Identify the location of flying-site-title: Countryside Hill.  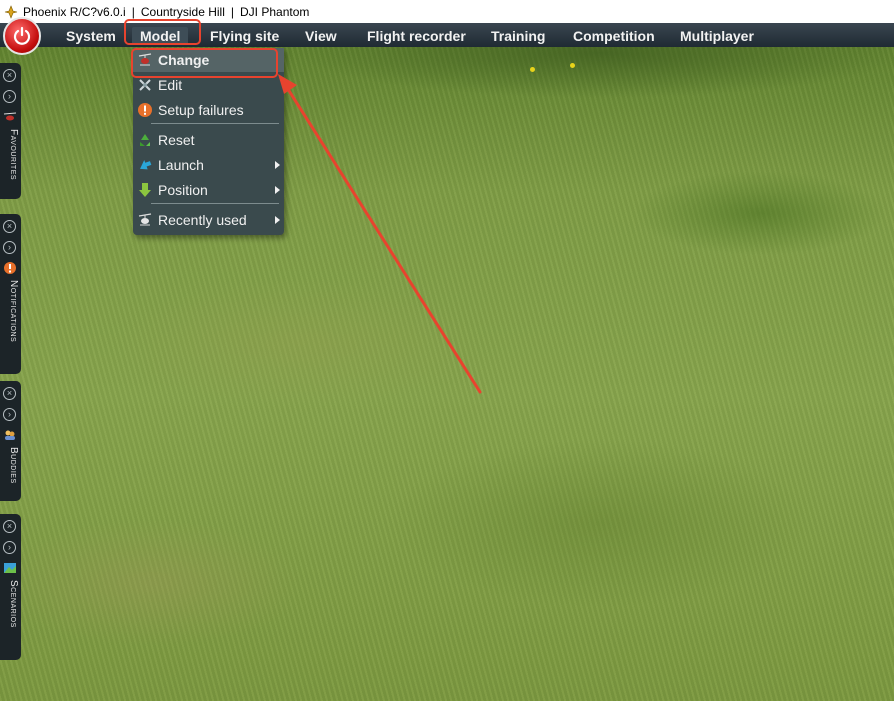
(182, 11).